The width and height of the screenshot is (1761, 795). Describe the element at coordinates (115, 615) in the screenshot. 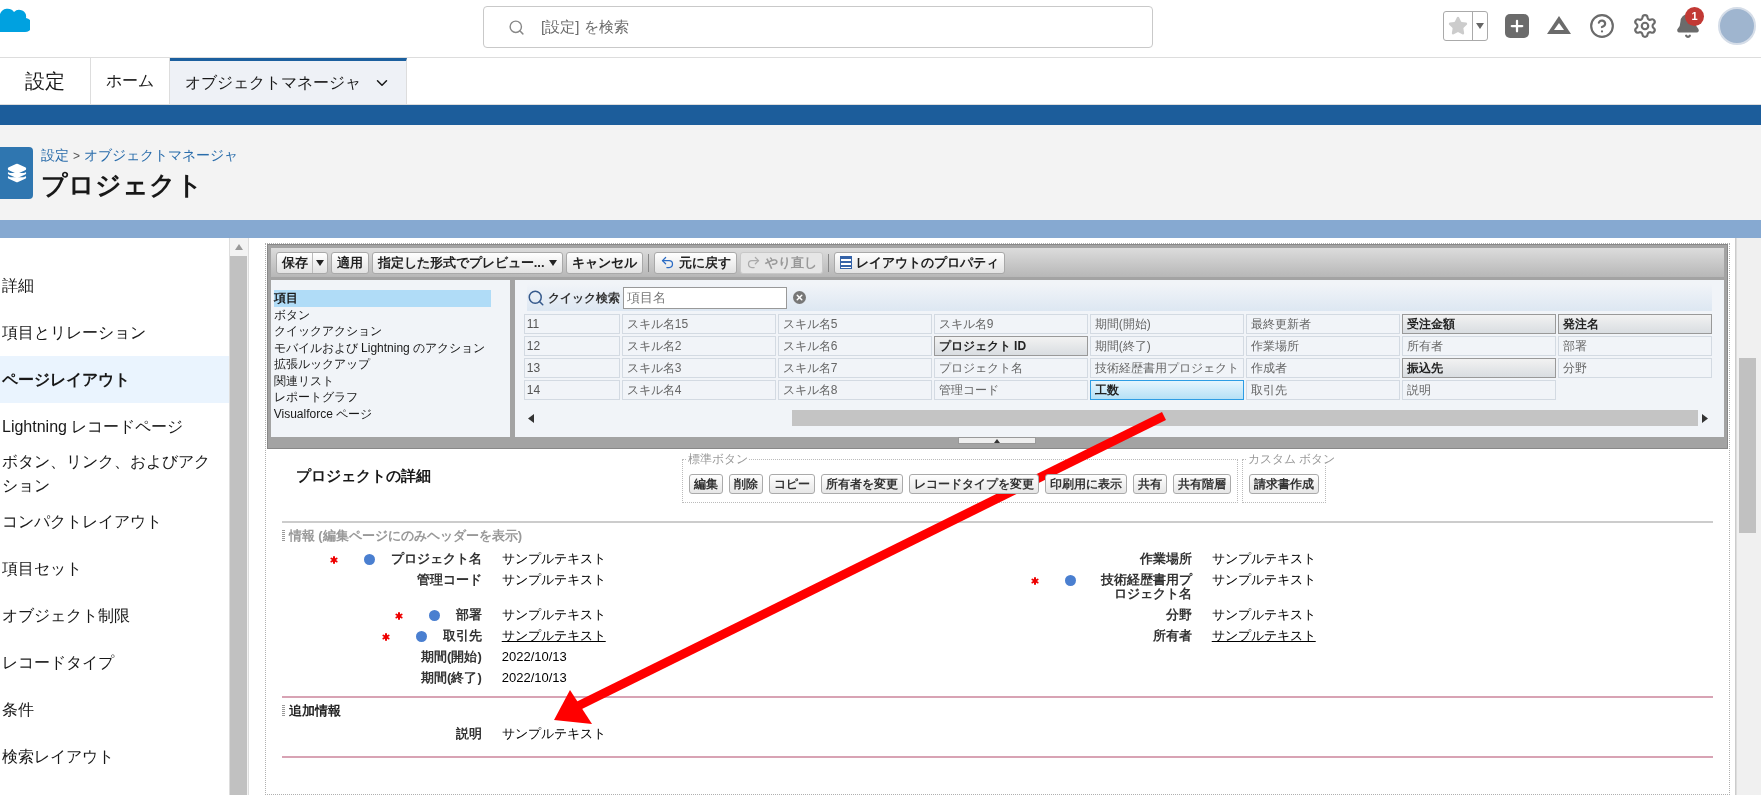

I see `sidebar-item: オブジェクト制限` at that location.